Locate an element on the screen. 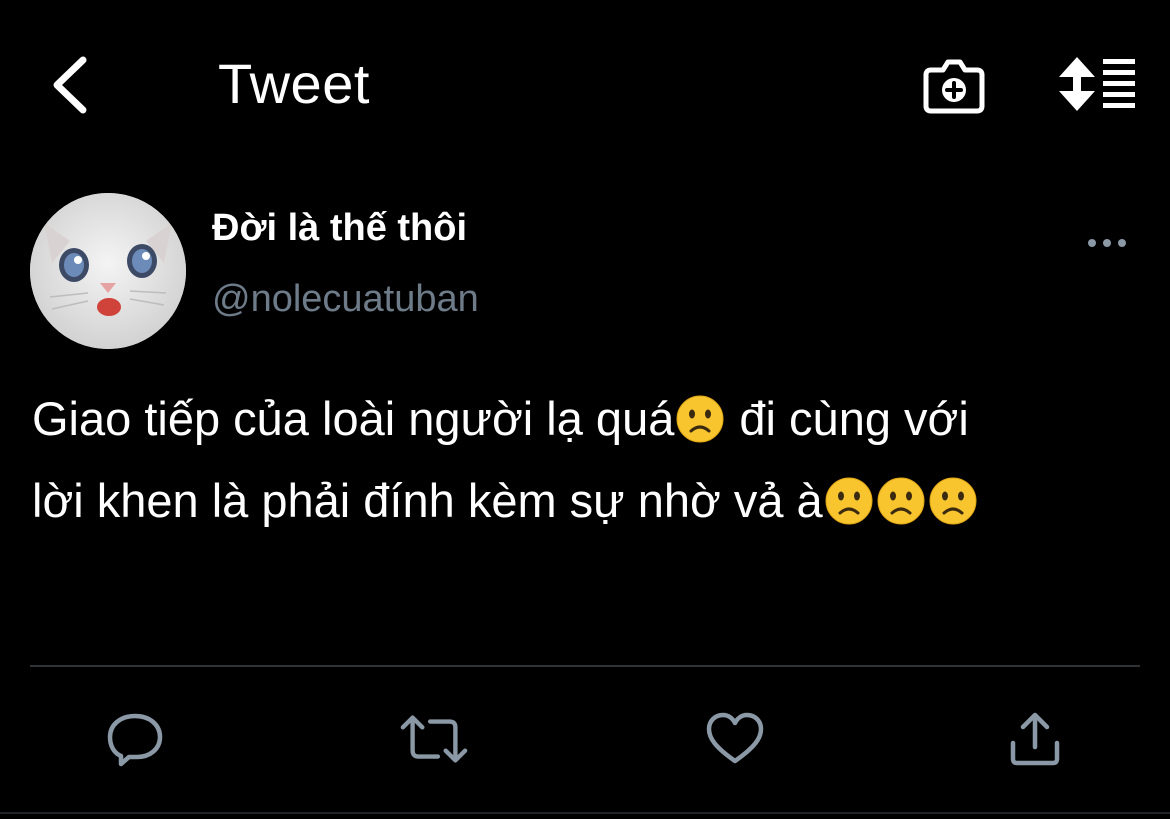 The width and height of the screenshot is (1170, 819). camera-plus-icon is located at coordinates (954, 86).